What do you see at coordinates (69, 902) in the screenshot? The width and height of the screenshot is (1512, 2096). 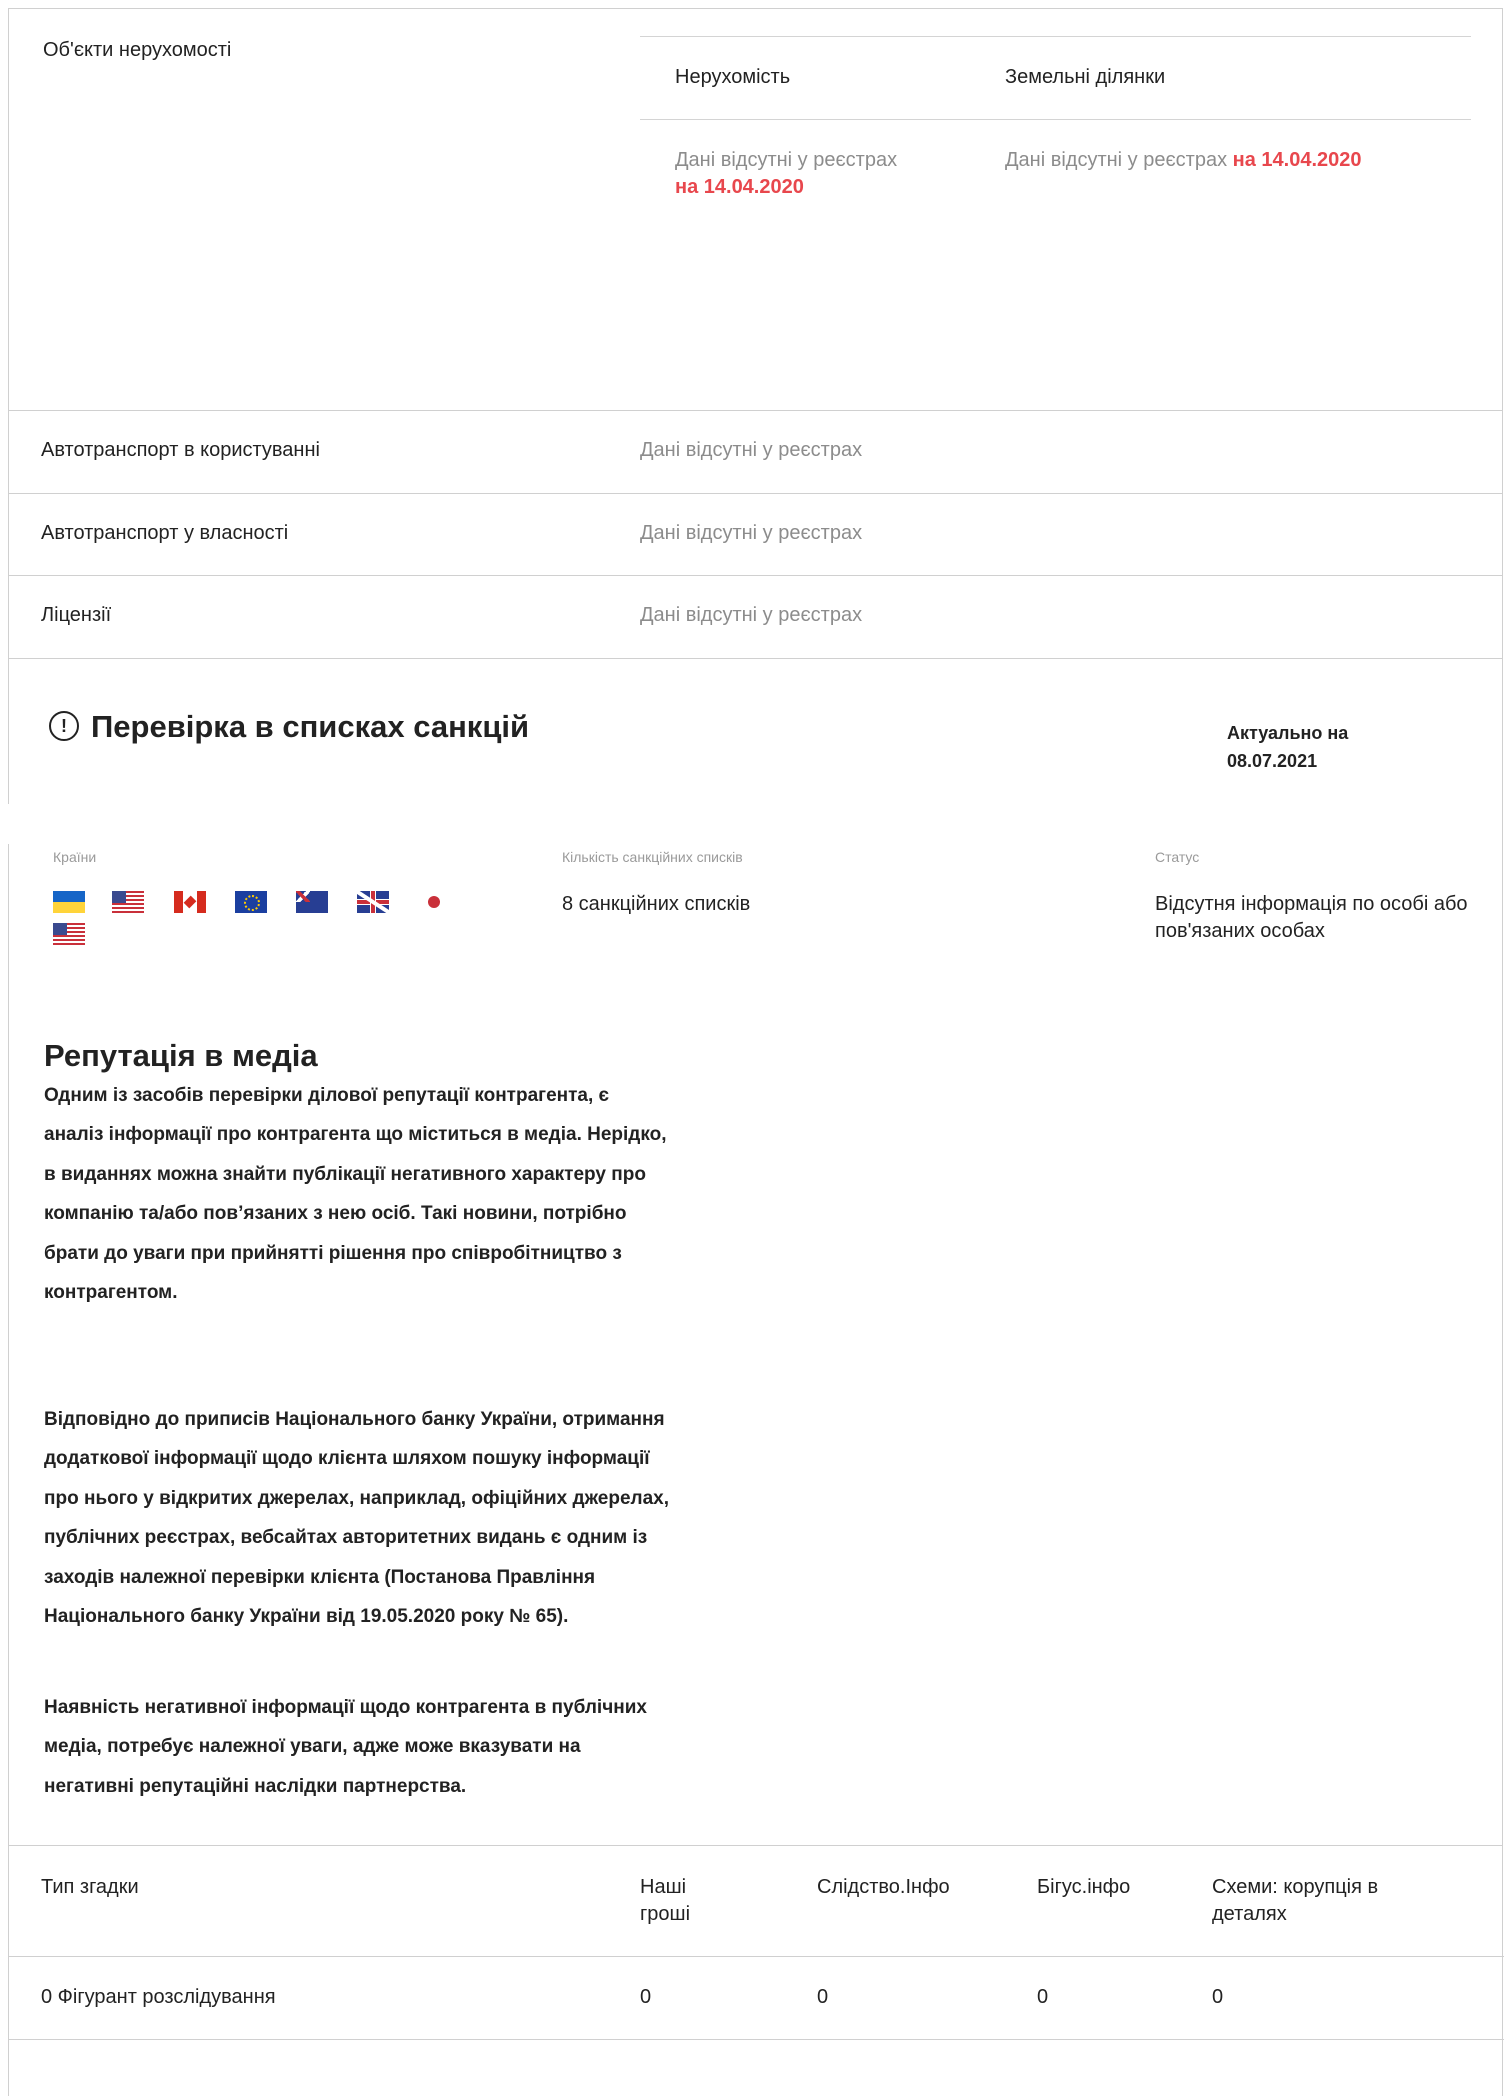 I see `ua-flag-icon` at bounding box center [69, 902].